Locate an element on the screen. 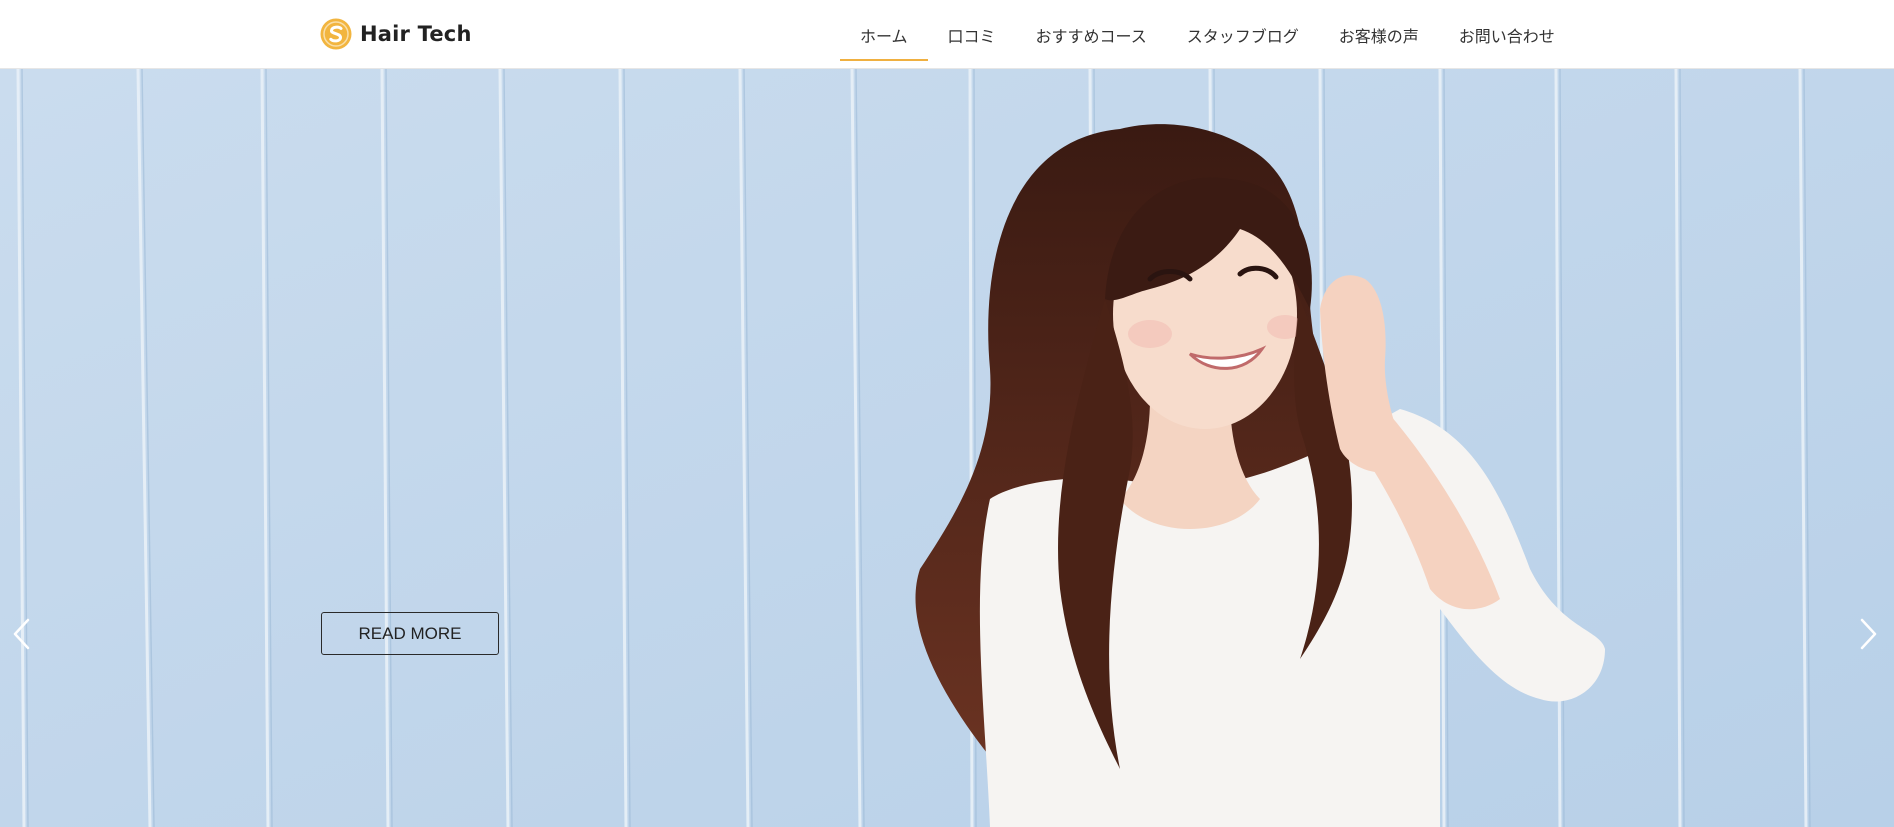 The width and height of the screenshot is (1894, 827). nav-item-contact: お問い合わせ is located at coordinates (1507, 34).